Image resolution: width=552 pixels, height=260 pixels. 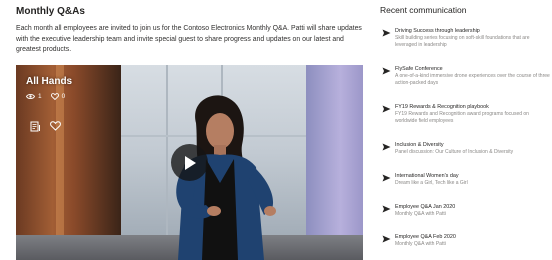 I want to click on page-title: Monthly Q&As, so click(x=50, y=11).